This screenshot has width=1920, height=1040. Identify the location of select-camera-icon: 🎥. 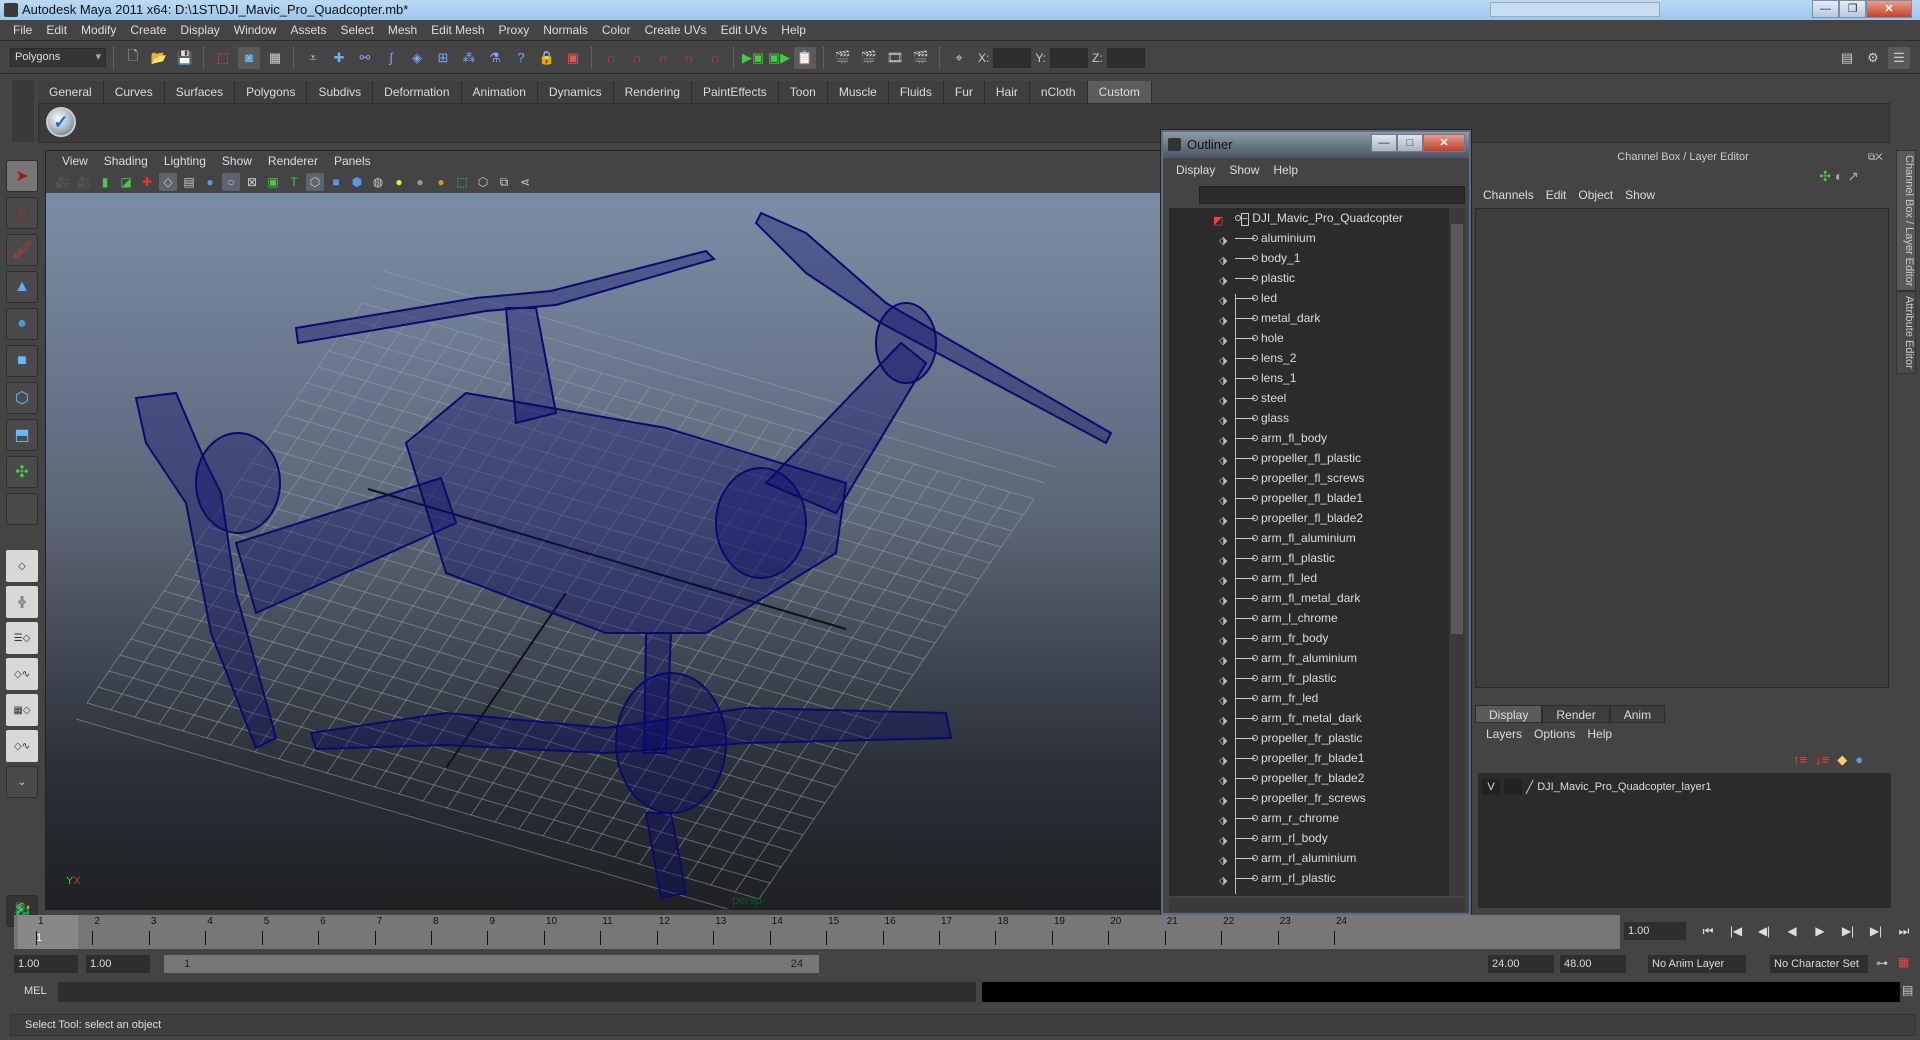
(63, 182).